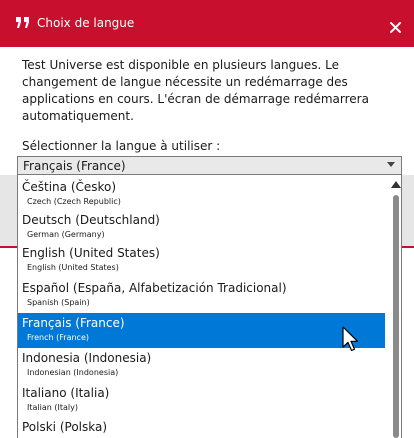 This screenshot has width=414, height=438. I want to click on language-english-name: Italian (Italy), so click(52, 407).